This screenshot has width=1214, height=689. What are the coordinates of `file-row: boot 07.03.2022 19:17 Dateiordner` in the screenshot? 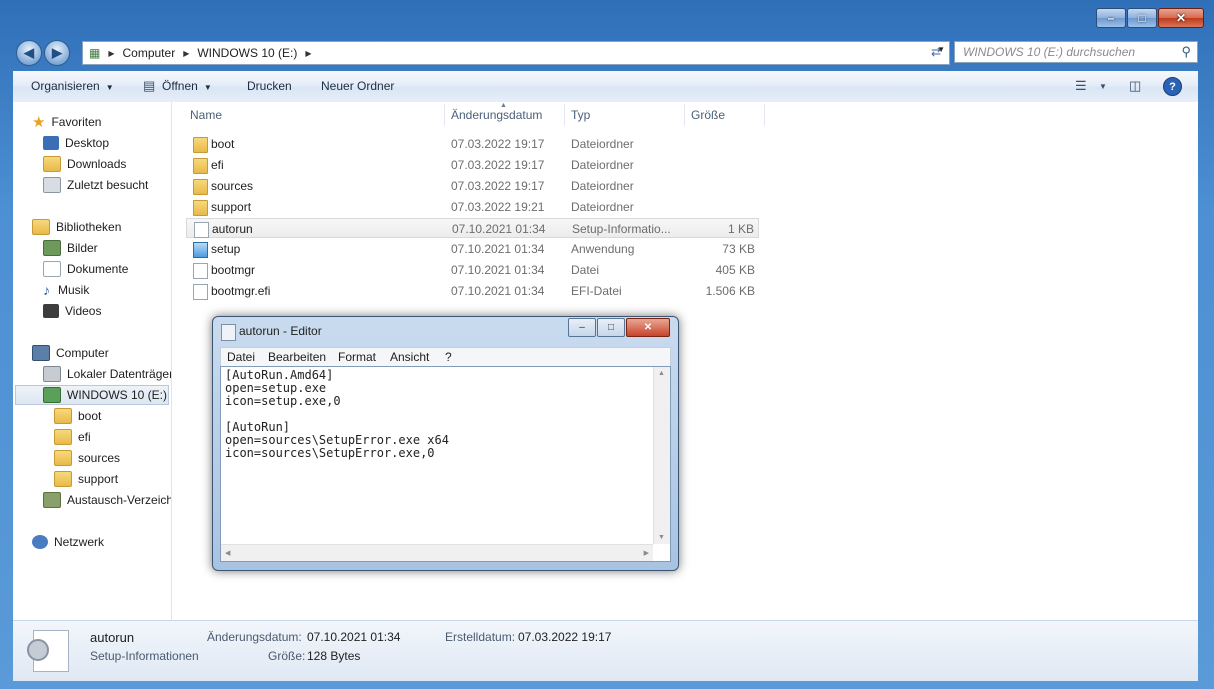 It's located at (472, 144).